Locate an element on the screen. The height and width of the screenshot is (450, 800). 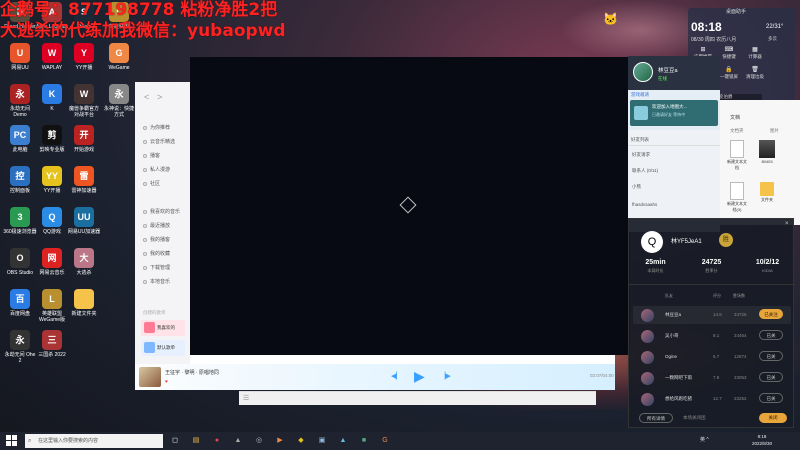
playlist-default: 默认歌单 is located at coordinates (163, 348).